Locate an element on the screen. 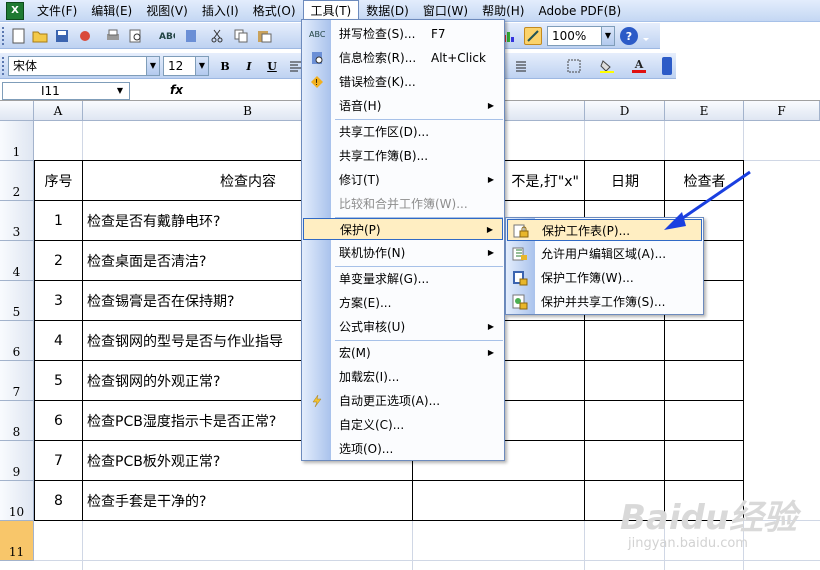  lock-sheet-icon is located at coordinates (521, 231).